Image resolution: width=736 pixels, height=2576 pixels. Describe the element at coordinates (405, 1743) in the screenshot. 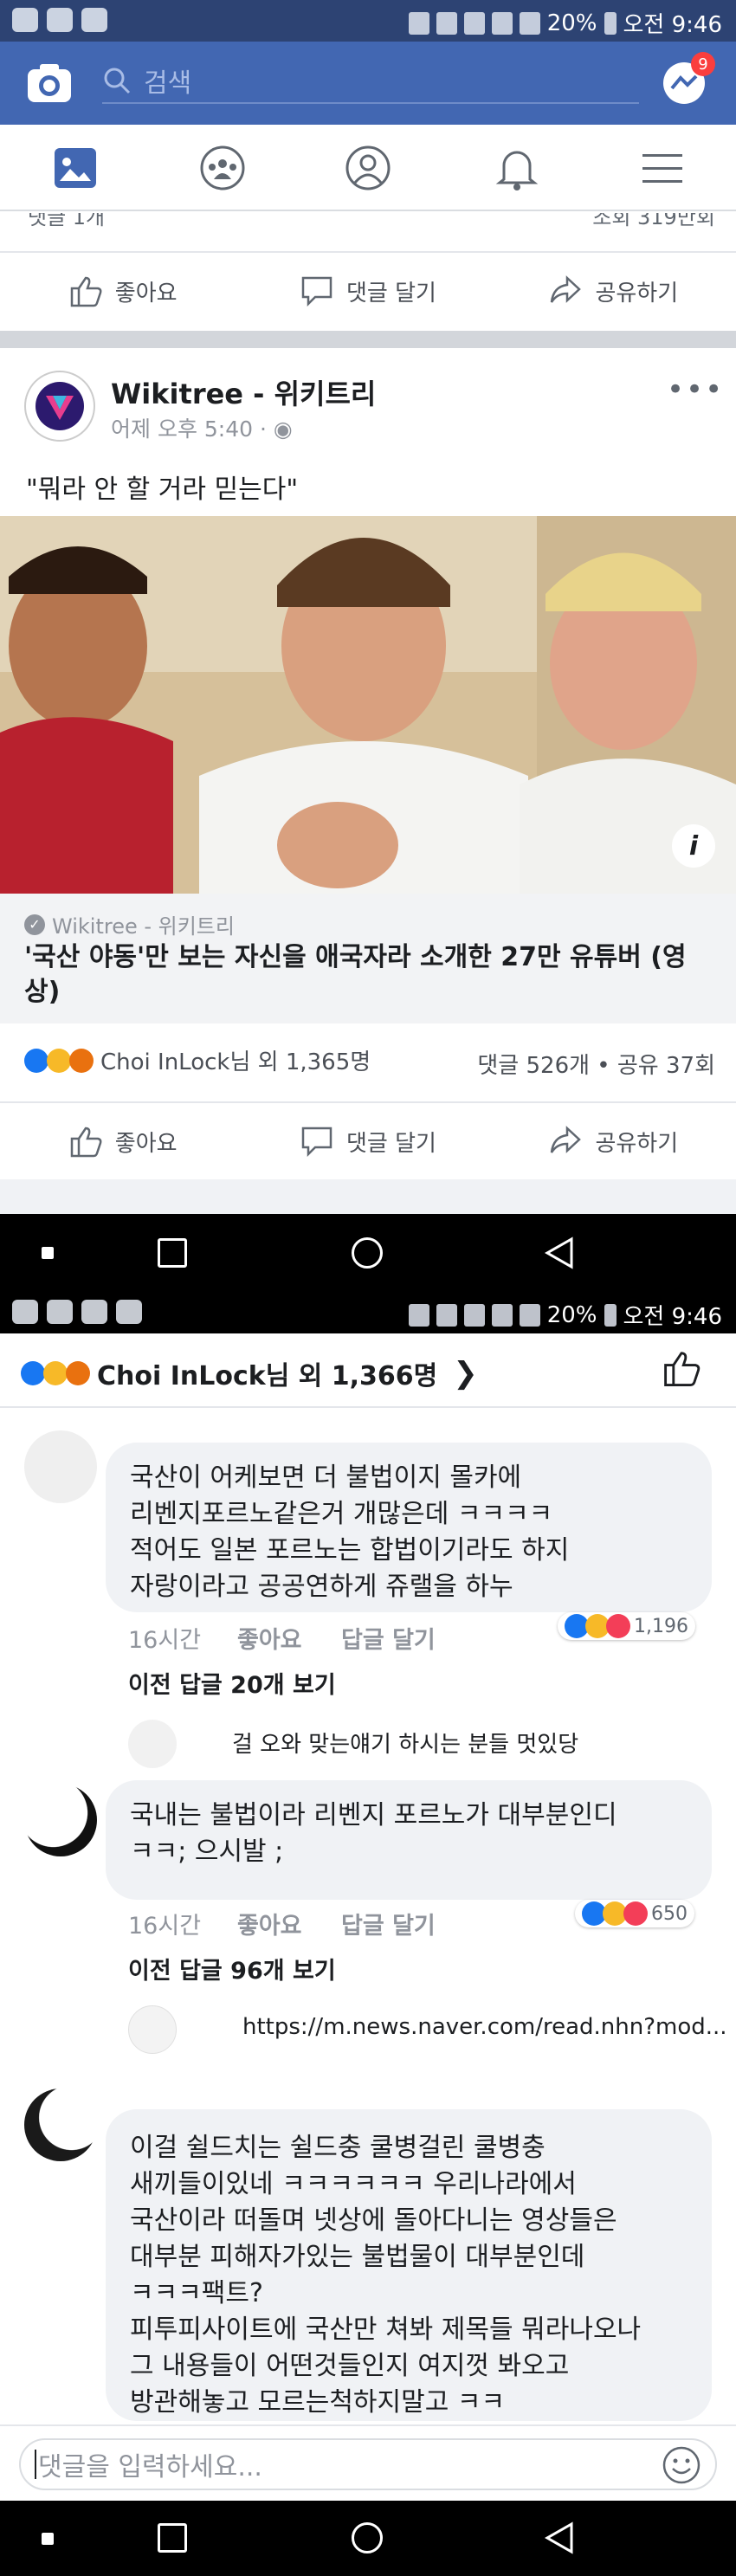

I see `reply-preview: 걸 오와 맞는얘기 하시는 분들 멋있당` at that location.